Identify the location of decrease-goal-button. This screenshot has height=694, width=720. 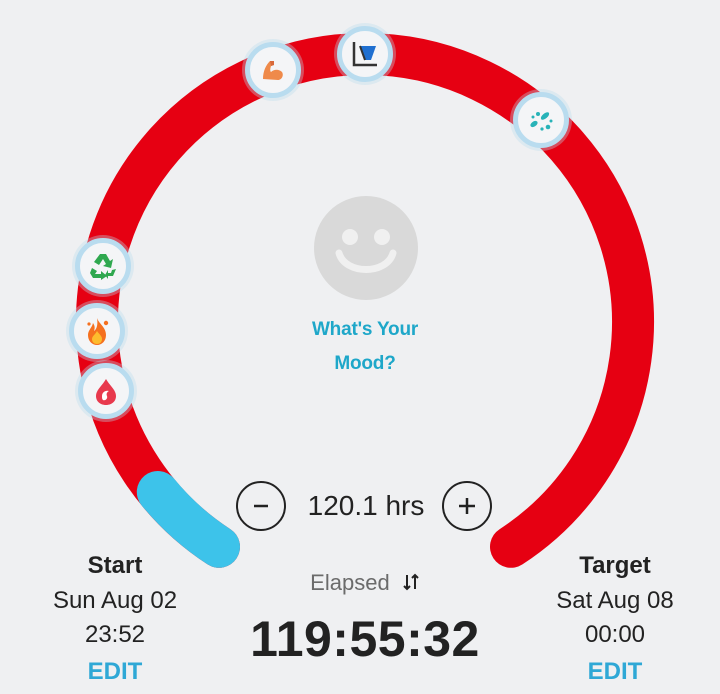
(261, 506).